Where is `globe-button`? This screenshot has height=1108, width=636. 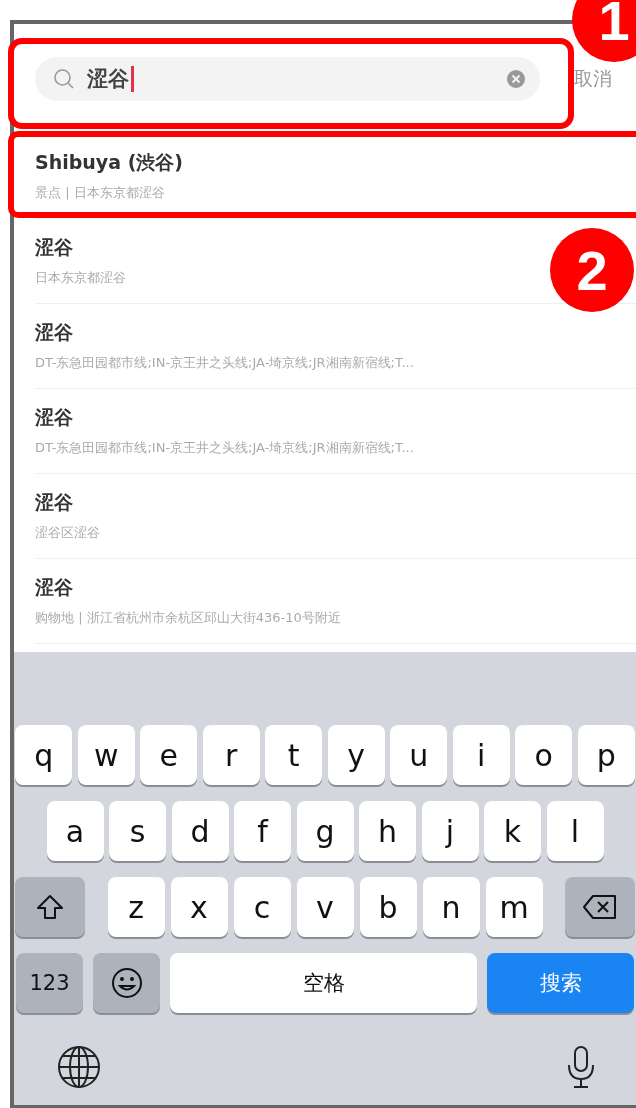
globe-button is located at coordinates (79, 1067).